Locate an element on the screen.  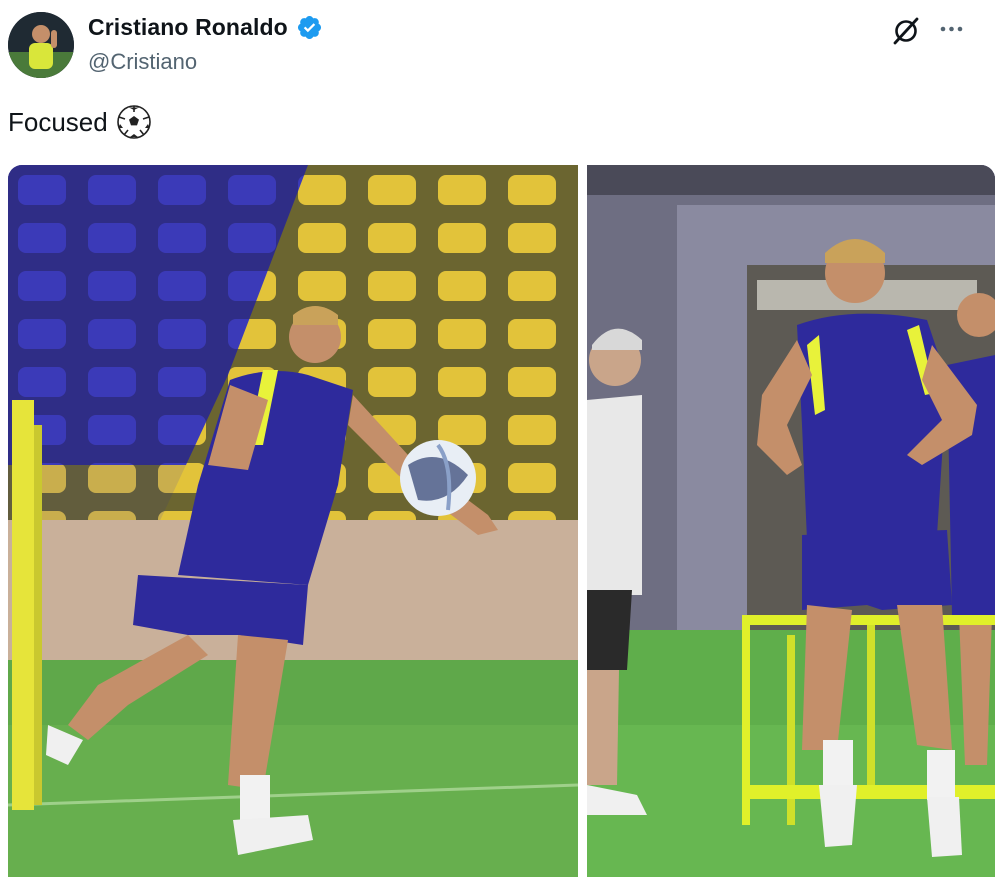
display-name: Cristiano Ronaldo is located at coordinates (188, 27).